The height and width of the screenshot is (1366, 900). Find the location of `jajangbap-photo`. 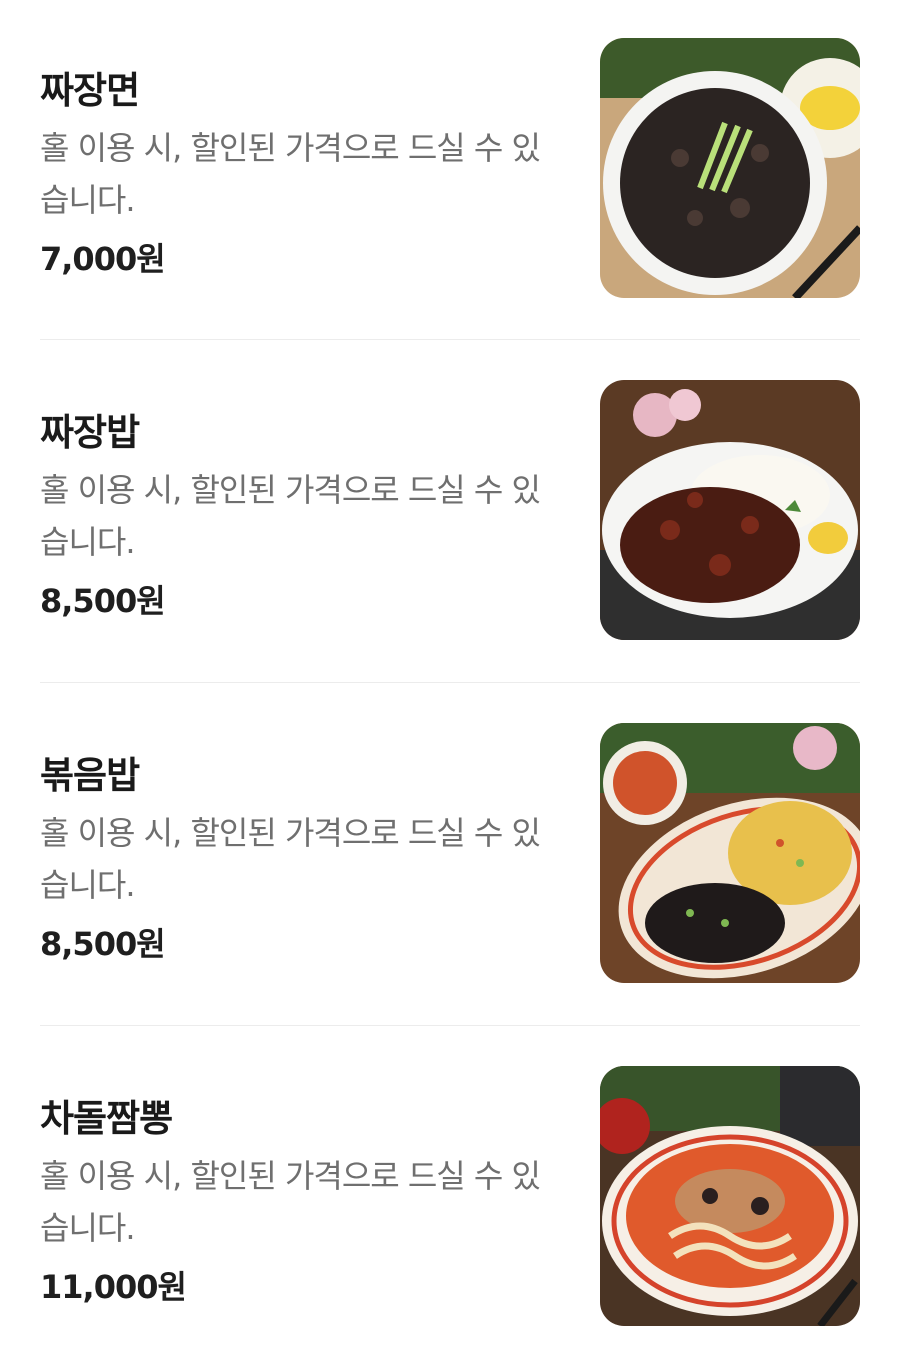

jajangbap-photo is located at coordinates (730, 510).